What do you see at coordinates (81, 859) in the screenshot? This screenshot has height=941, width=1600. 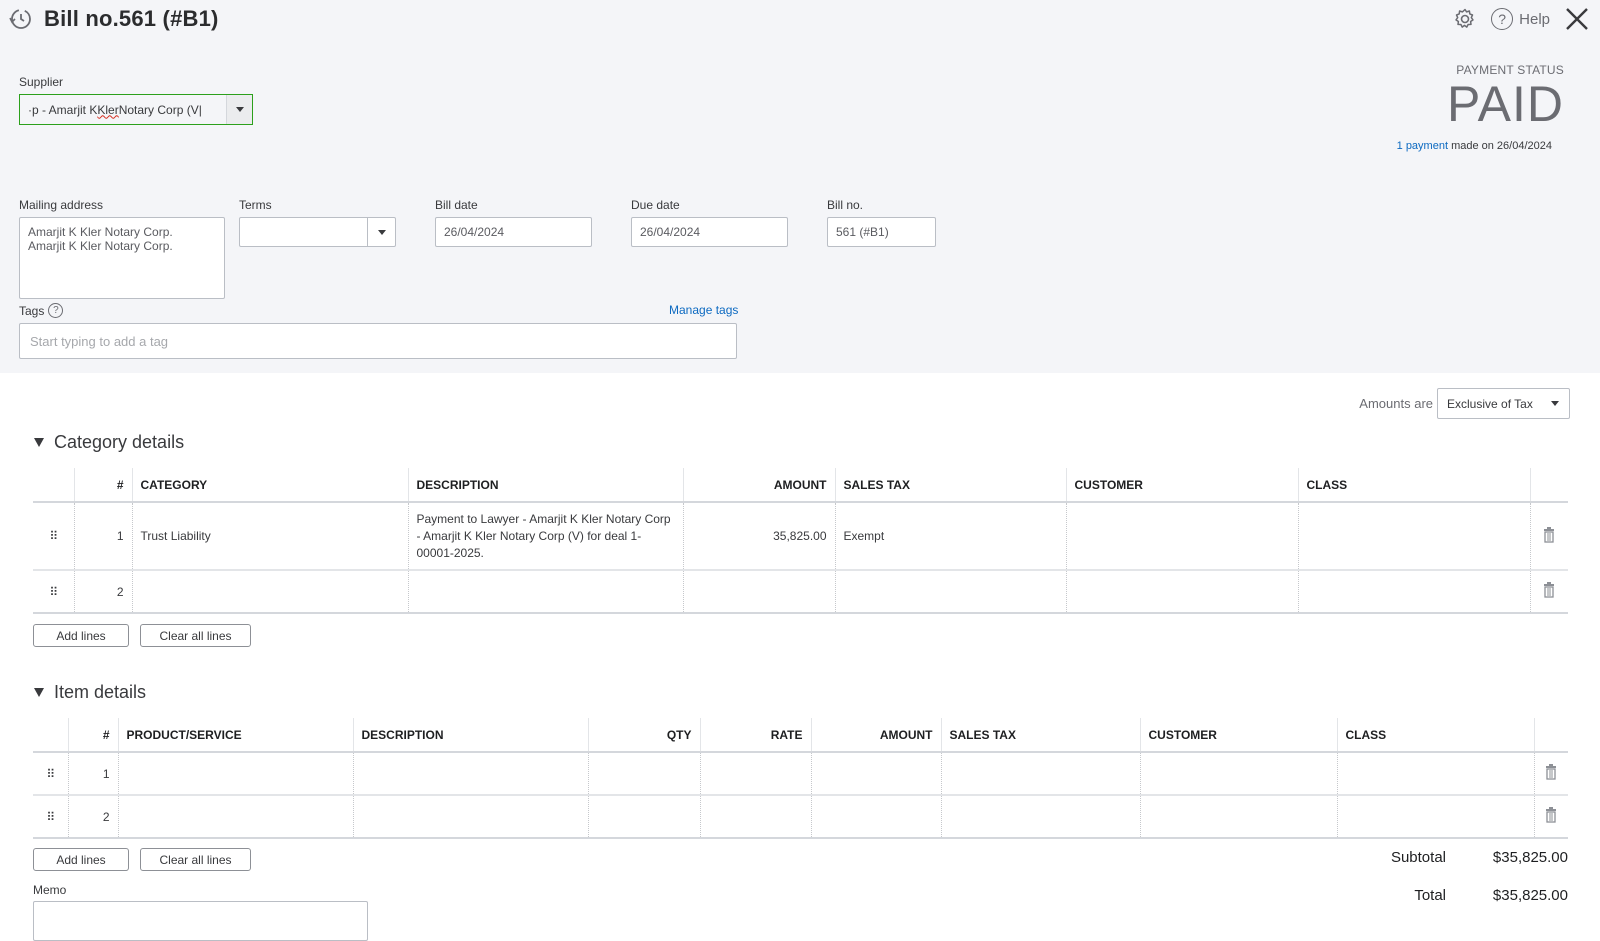 I see `item-add-lines-button: Add lines` at bounding box center [81, 859].